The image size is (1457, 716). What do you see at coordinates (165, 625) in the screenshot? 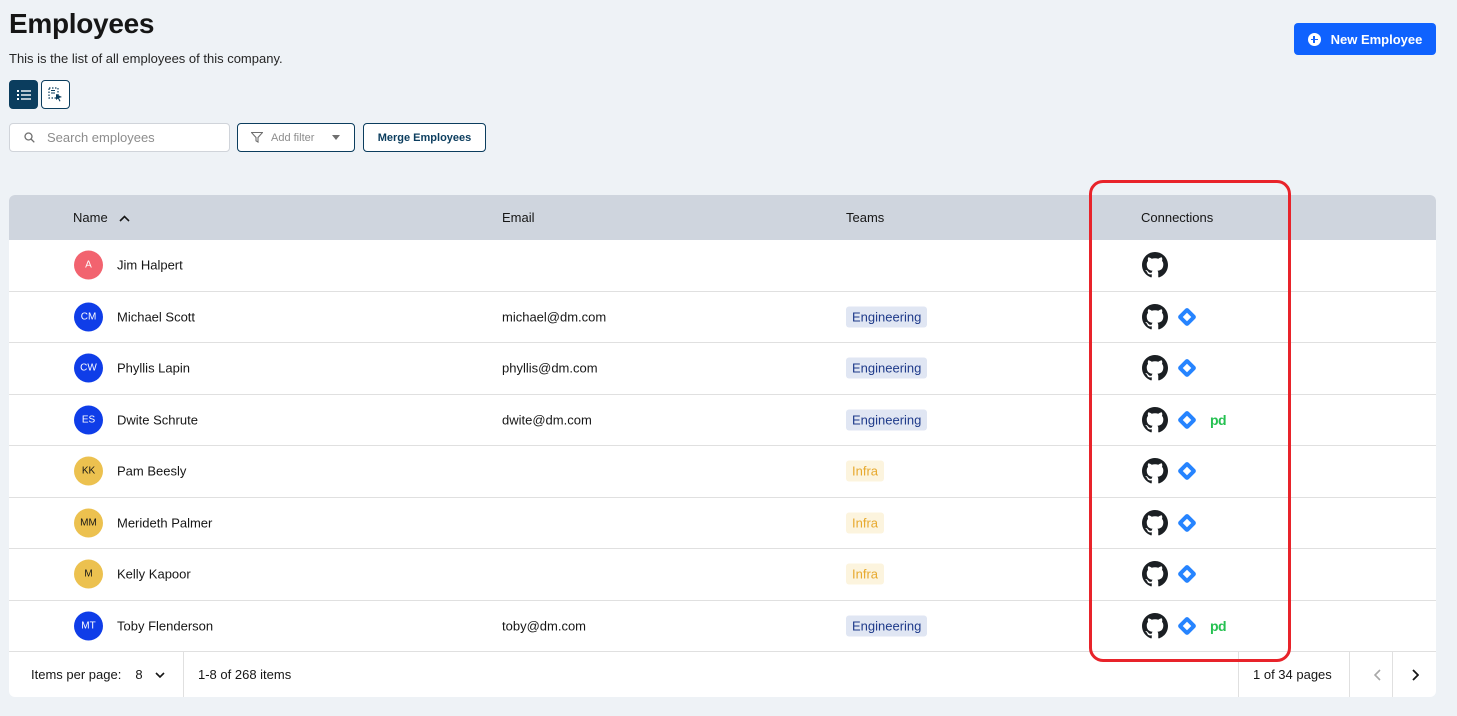
I see `employee-name: Toby Flenderson` at bounding box center [165, 625].